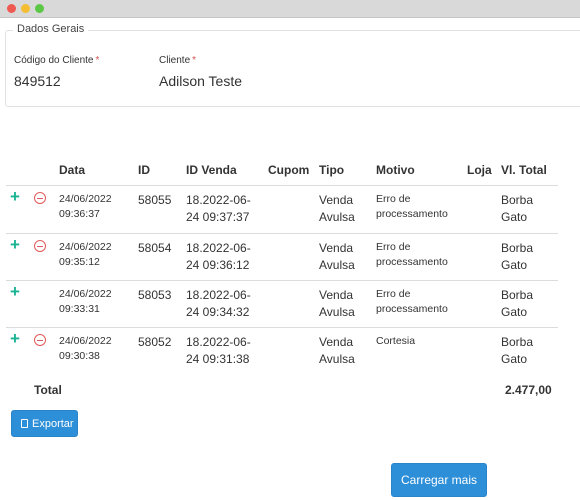  I want to click on header-id: ID, so click(144, 170).